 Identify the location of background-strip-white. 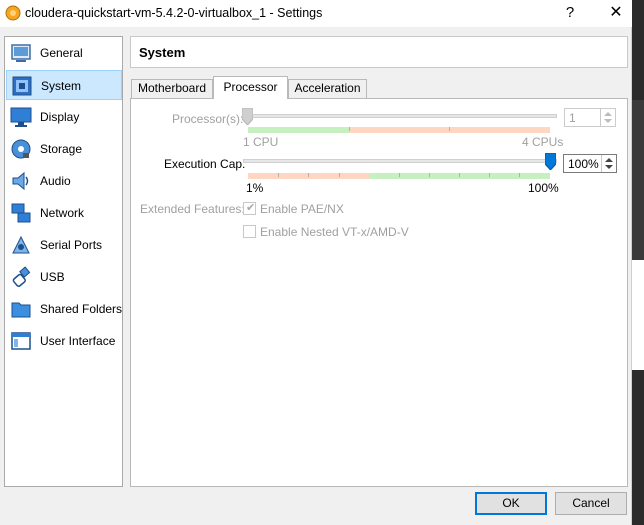
(638, 315).